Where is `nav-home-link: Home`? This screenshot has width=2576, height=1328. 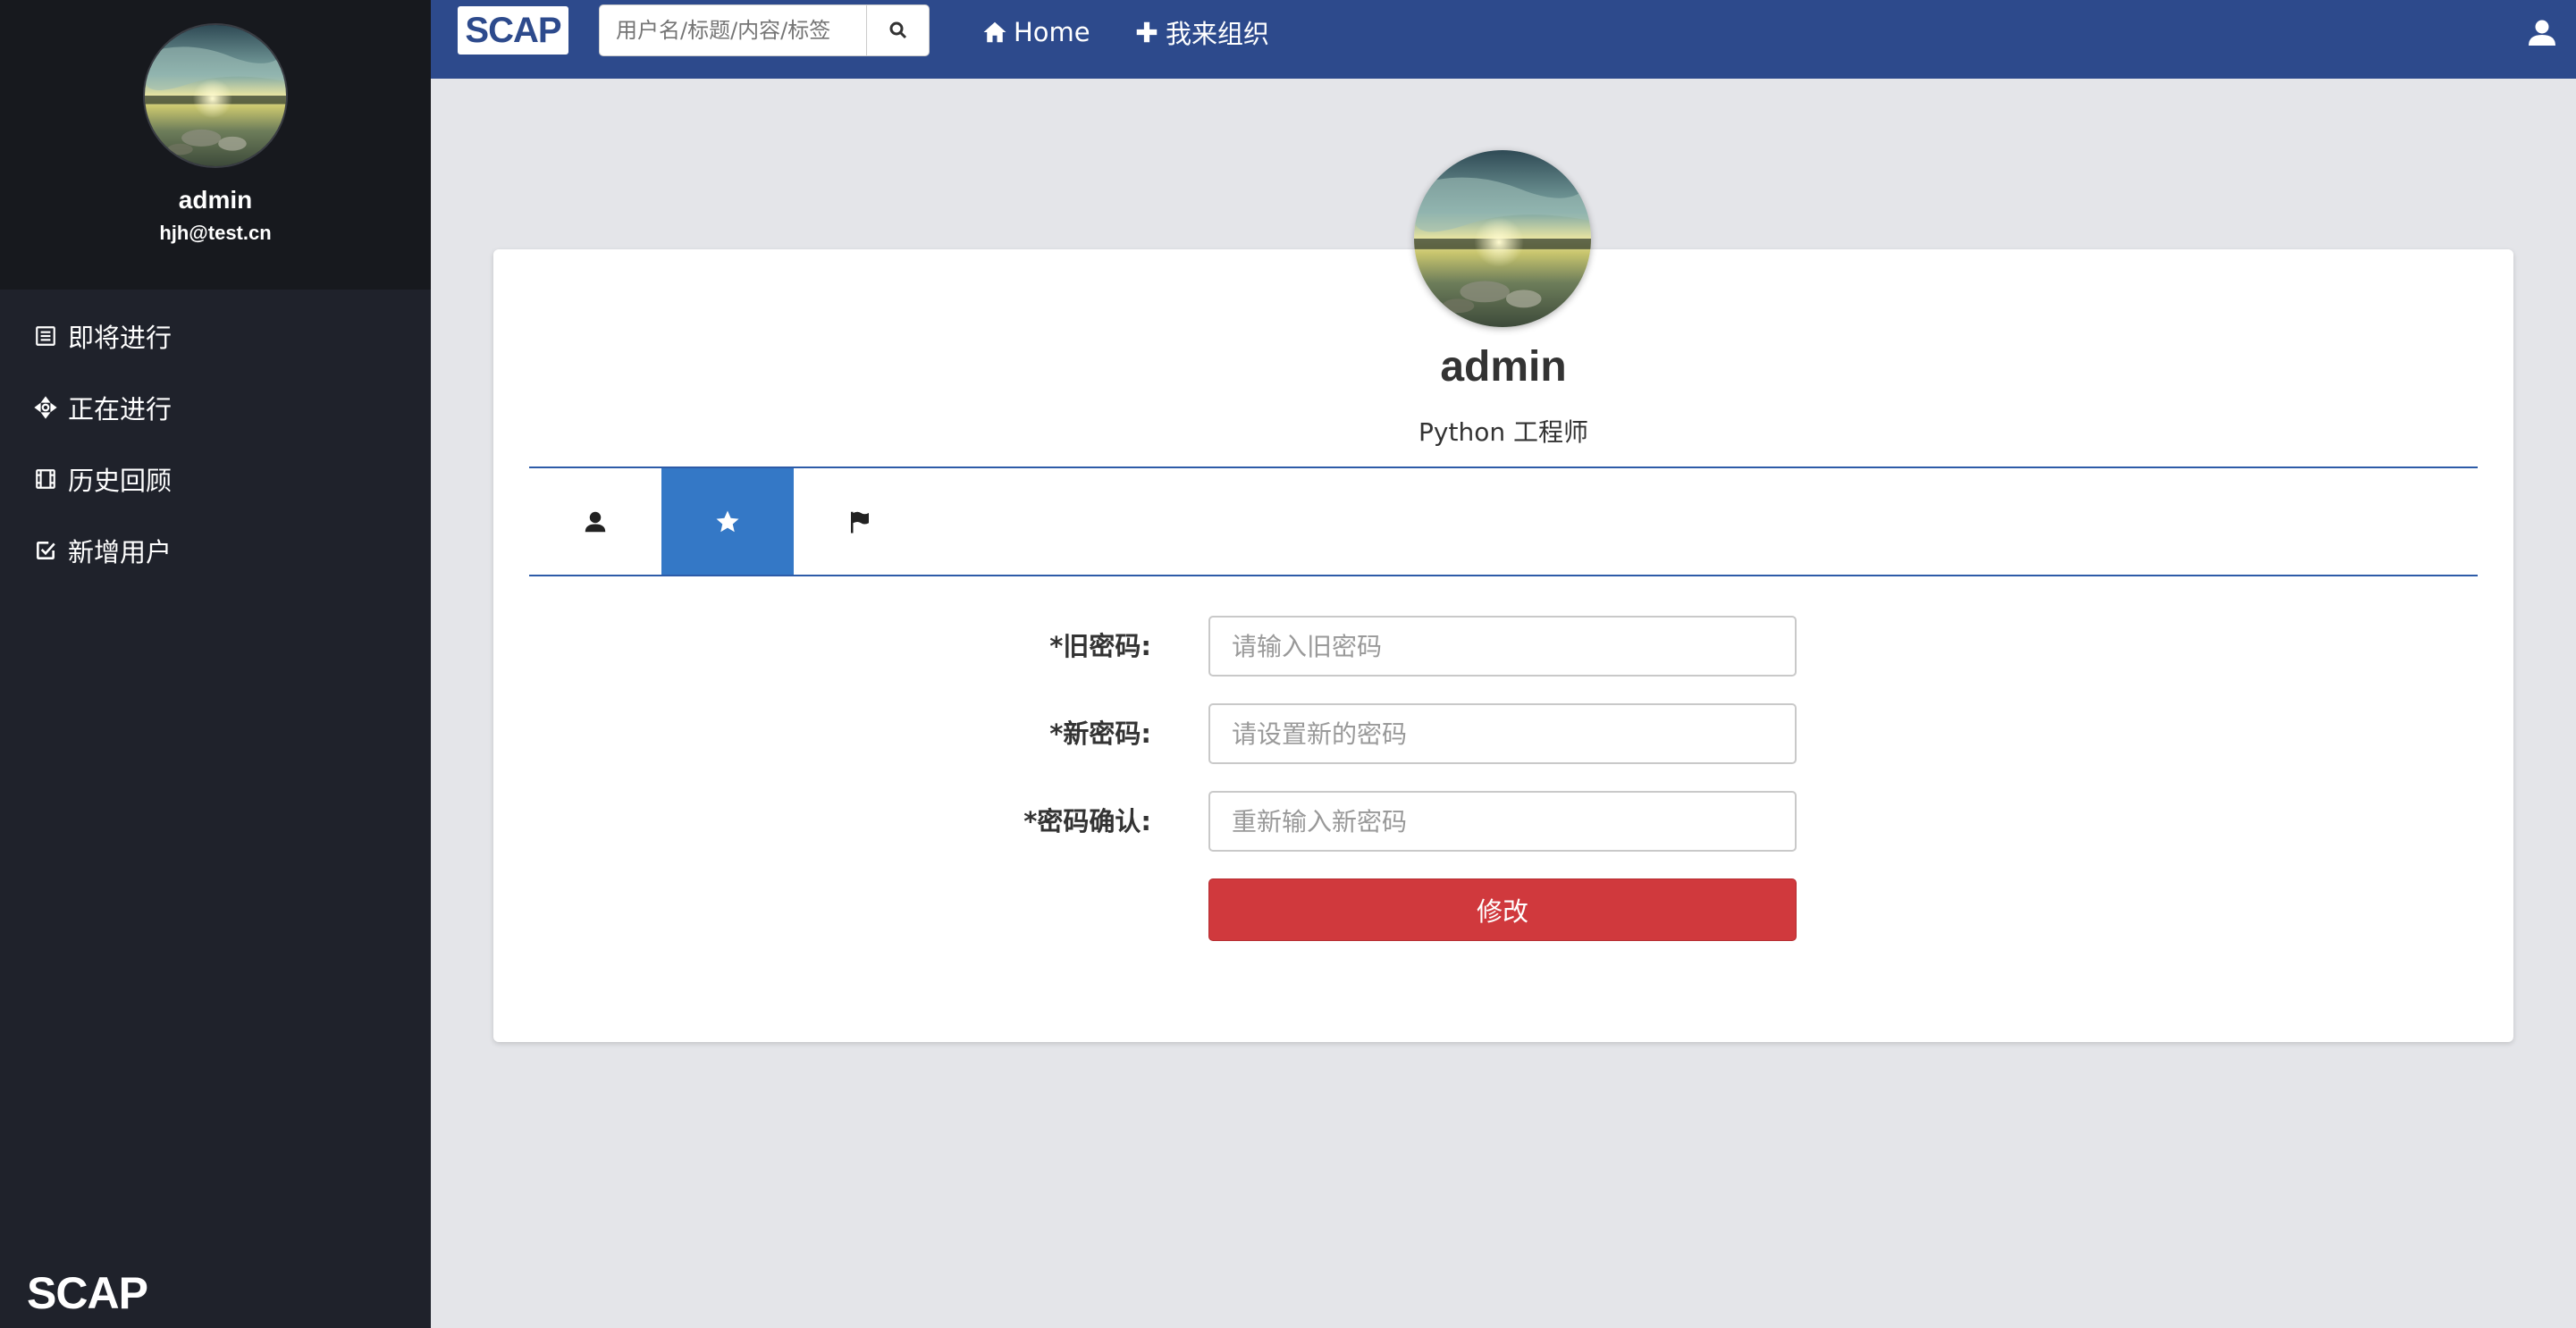 nav-home-link: Home is located at coordinates (1035, 32).